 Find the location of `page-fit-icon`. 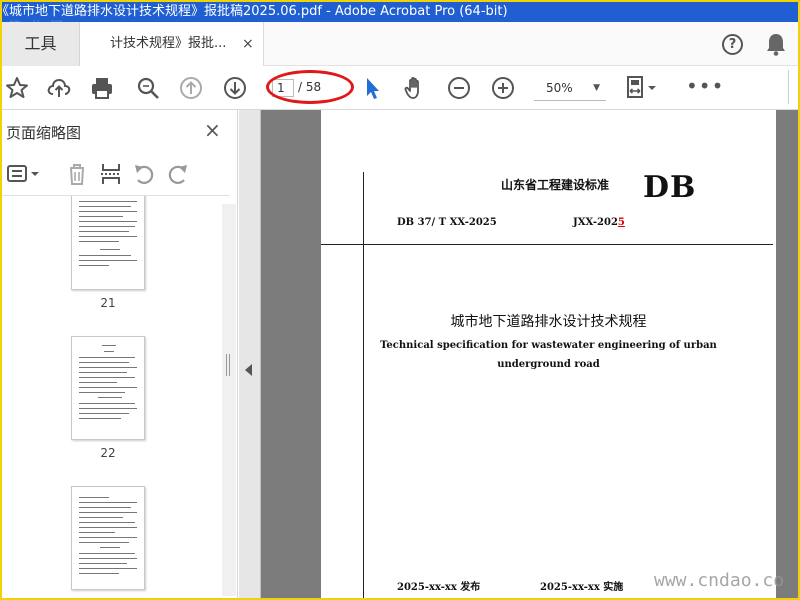

page-fit-icon is located at coordinates (642, 88).